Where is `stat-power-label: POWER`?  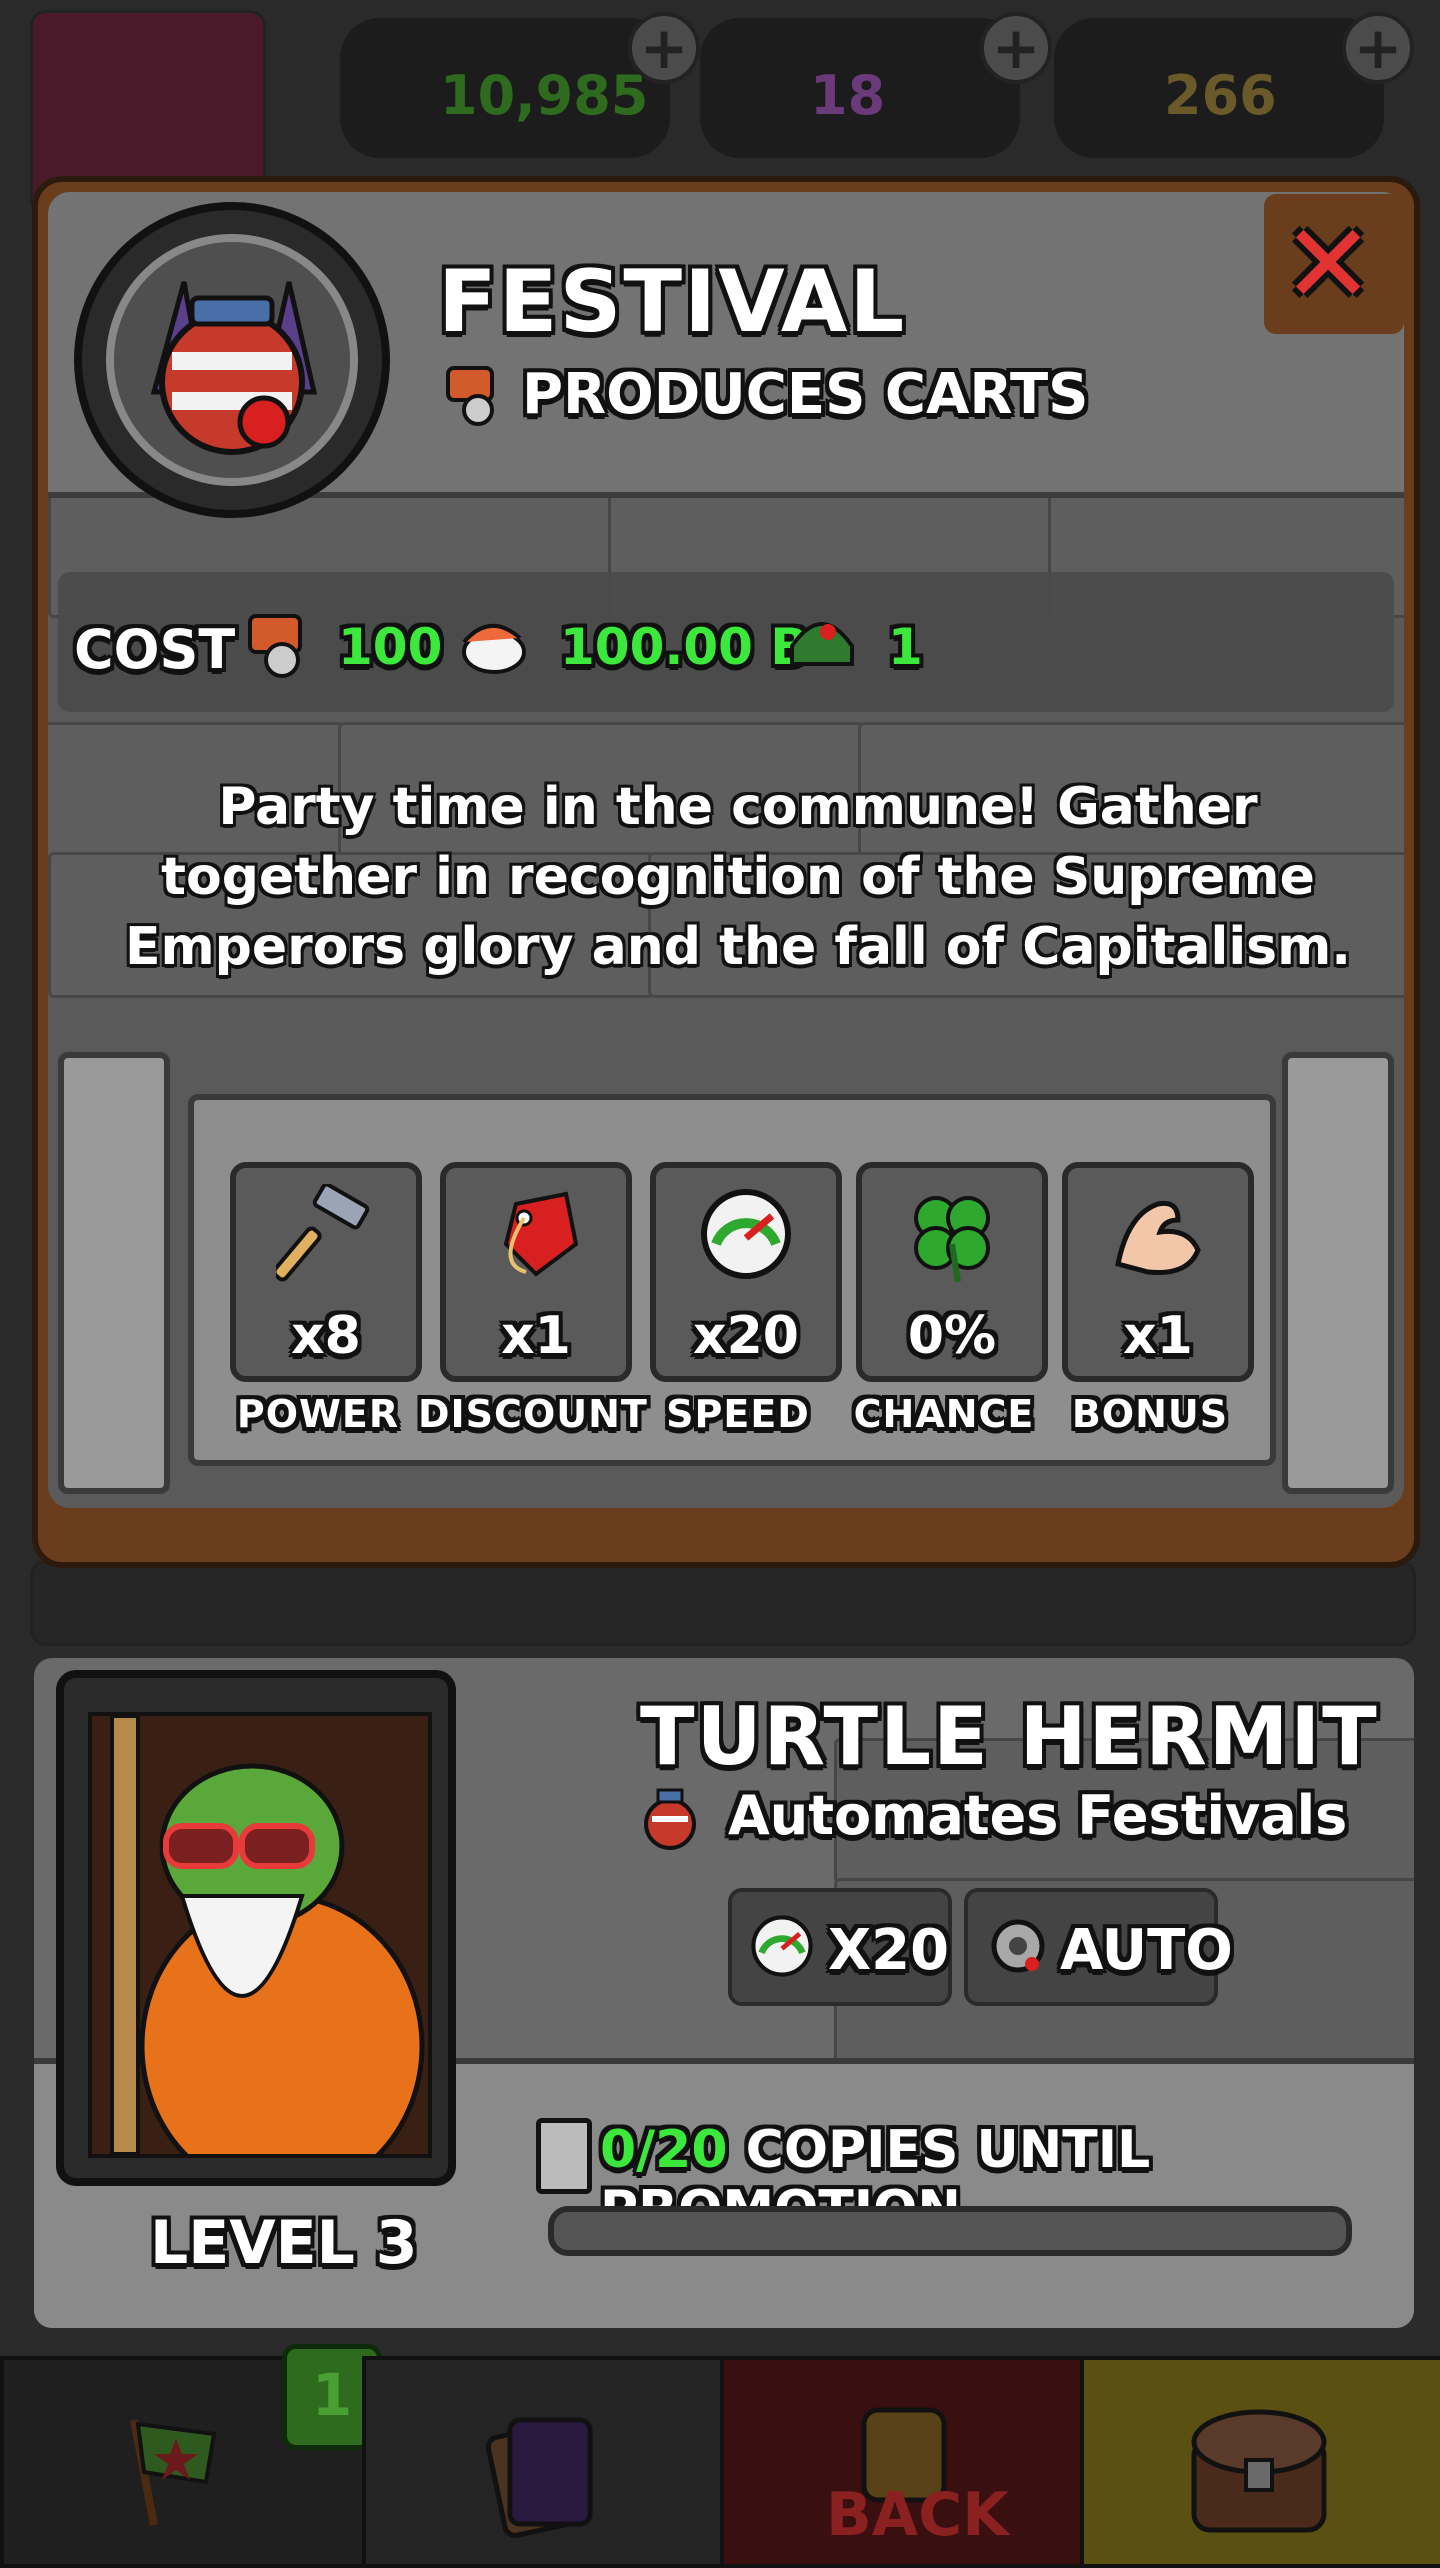
stat-power-label: POWER is located at coordinates (318, 1414).